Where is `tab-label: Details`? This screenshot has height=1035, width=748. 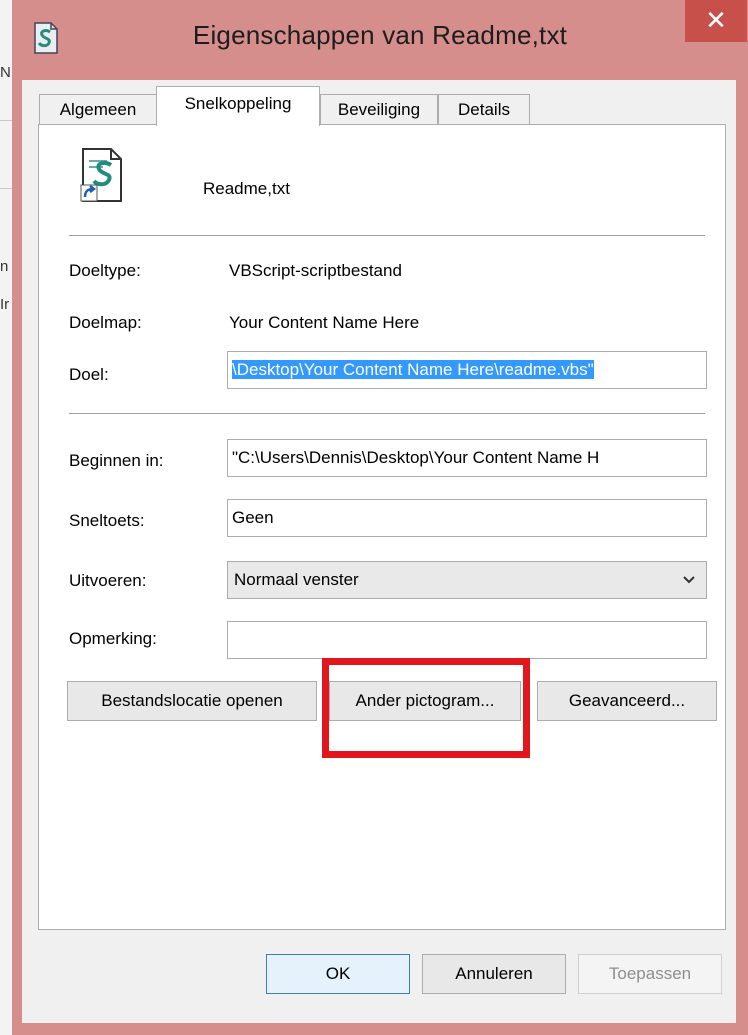 tab-label: Details is located at coordinates (484, 109).